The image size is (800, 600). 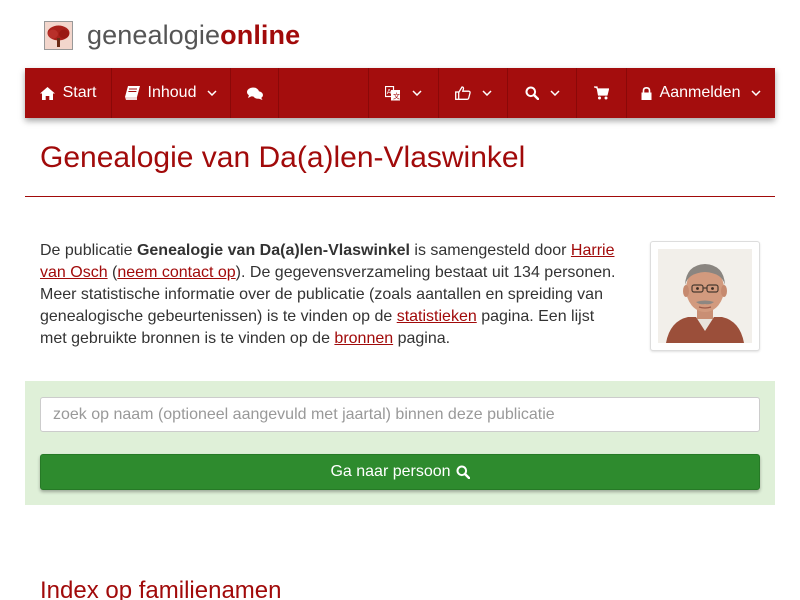 I want to click on contact-link: neem contact op, so click(x=176, y=272).